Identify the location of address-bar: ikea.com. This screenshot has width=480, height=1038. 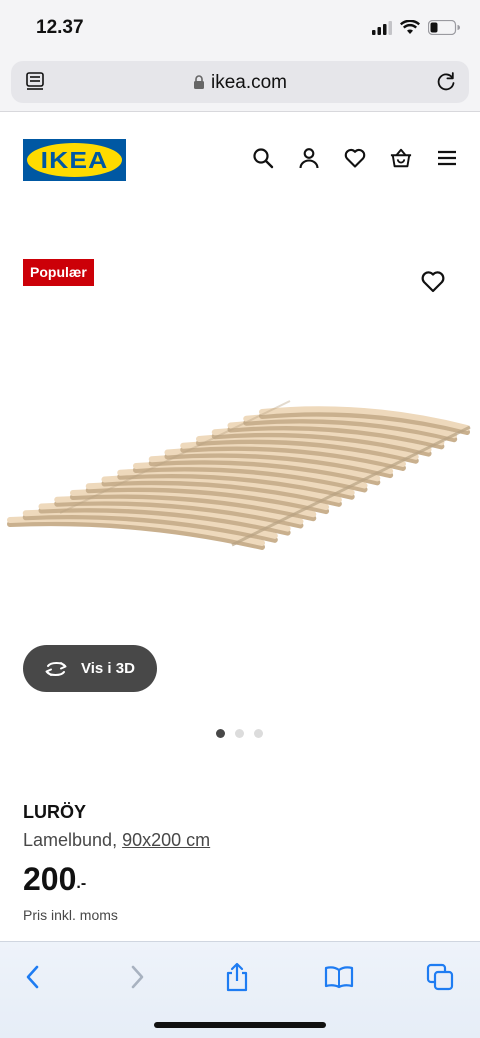
(240, 82).